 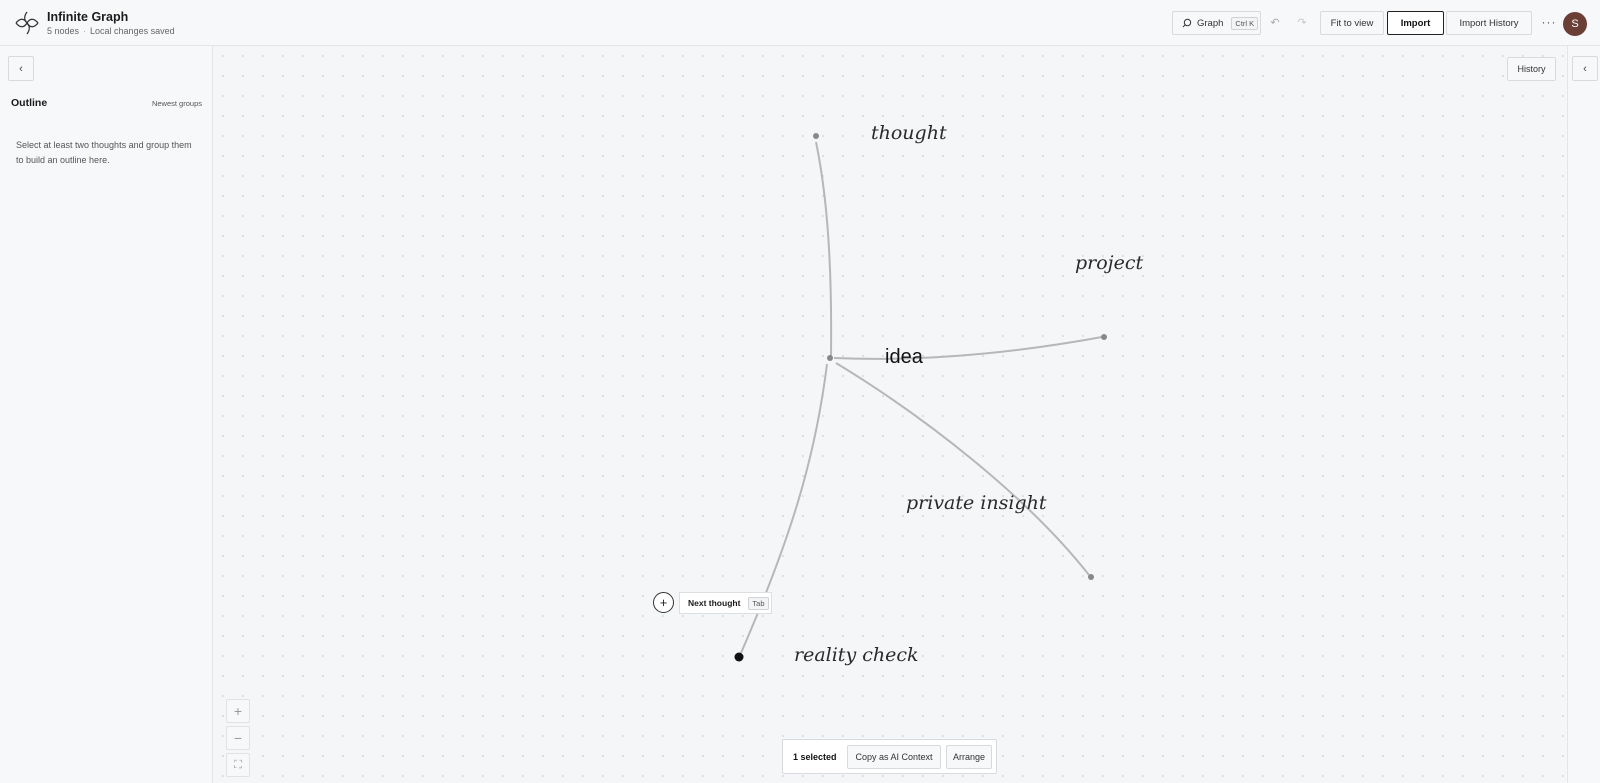 What do you see at coordinates (238, 738) in the screenshot?
I see `zoom-out-icon: −` at bounding box center [238, 738].